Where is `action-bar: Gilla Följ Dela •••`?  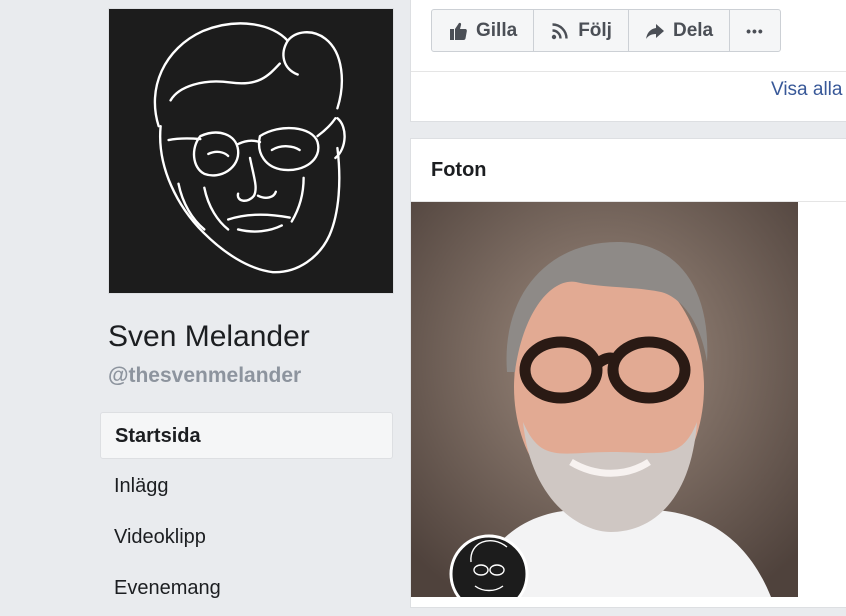 action-bar: Gilla Följ Dela ••• is located at coordinates (606, 30).